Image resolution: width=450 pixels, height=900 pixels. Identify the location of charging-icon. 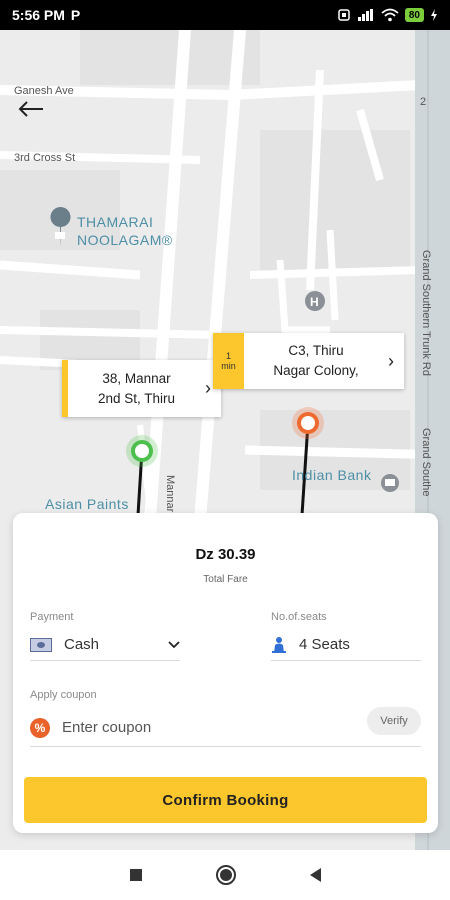
(434, 15).